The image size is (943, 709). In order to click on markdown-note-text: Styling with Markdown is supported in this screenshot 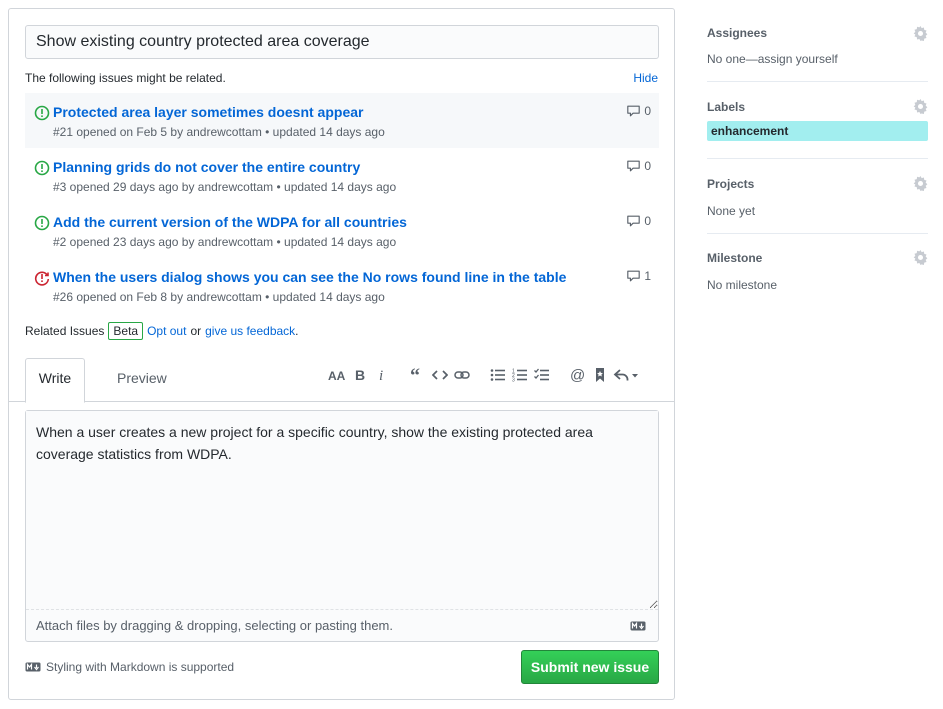, I will do `click(140, 667)`.